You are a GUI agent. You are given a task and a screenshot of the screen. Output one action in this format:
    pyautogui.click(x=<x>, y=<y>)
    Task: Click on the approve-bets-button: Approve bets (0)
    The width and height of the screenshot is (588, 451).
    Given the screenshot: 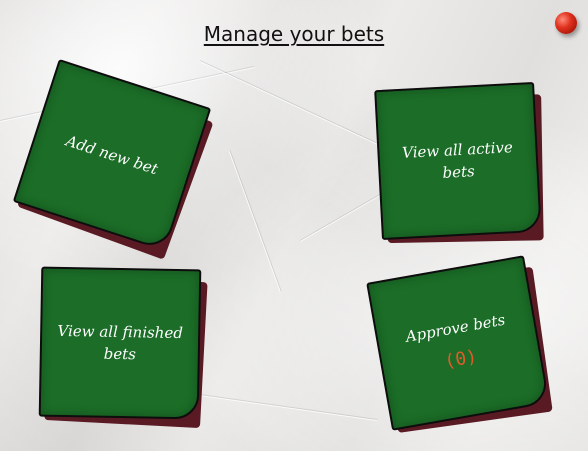 What is the action you would take?
    pyautogui.click(x=459, y=344)
    